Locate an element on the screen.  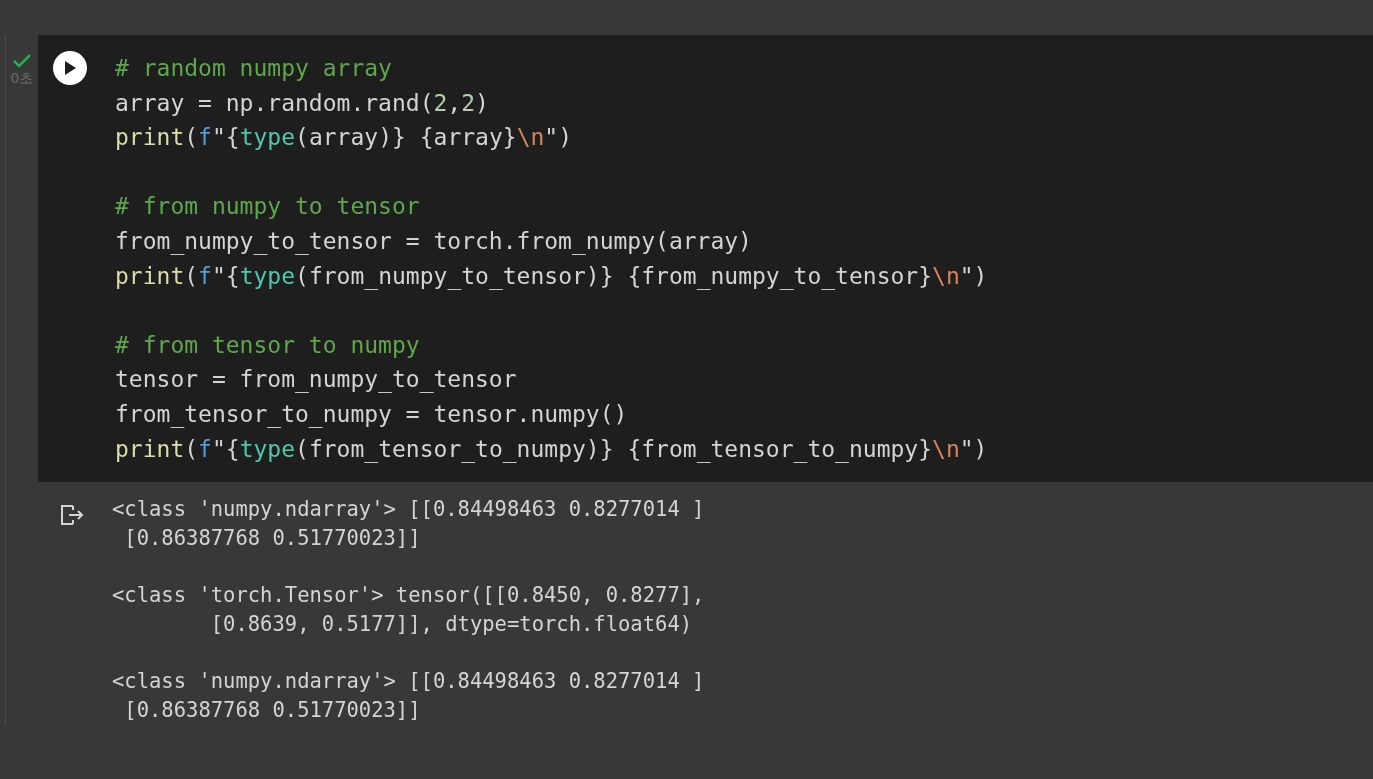
play-icon is located at coordinates (70, 68).